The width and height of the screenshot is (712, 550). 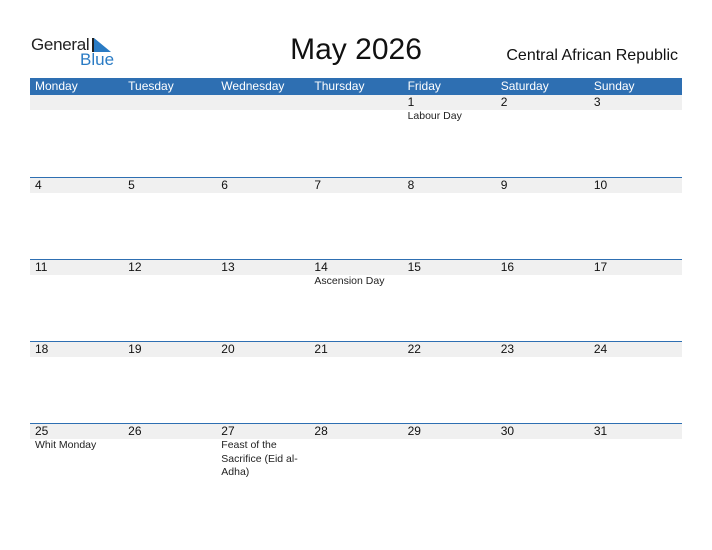 I want to click on day-number-row: 18 19 20 21 22 23 24, so click(x=356, y=349).